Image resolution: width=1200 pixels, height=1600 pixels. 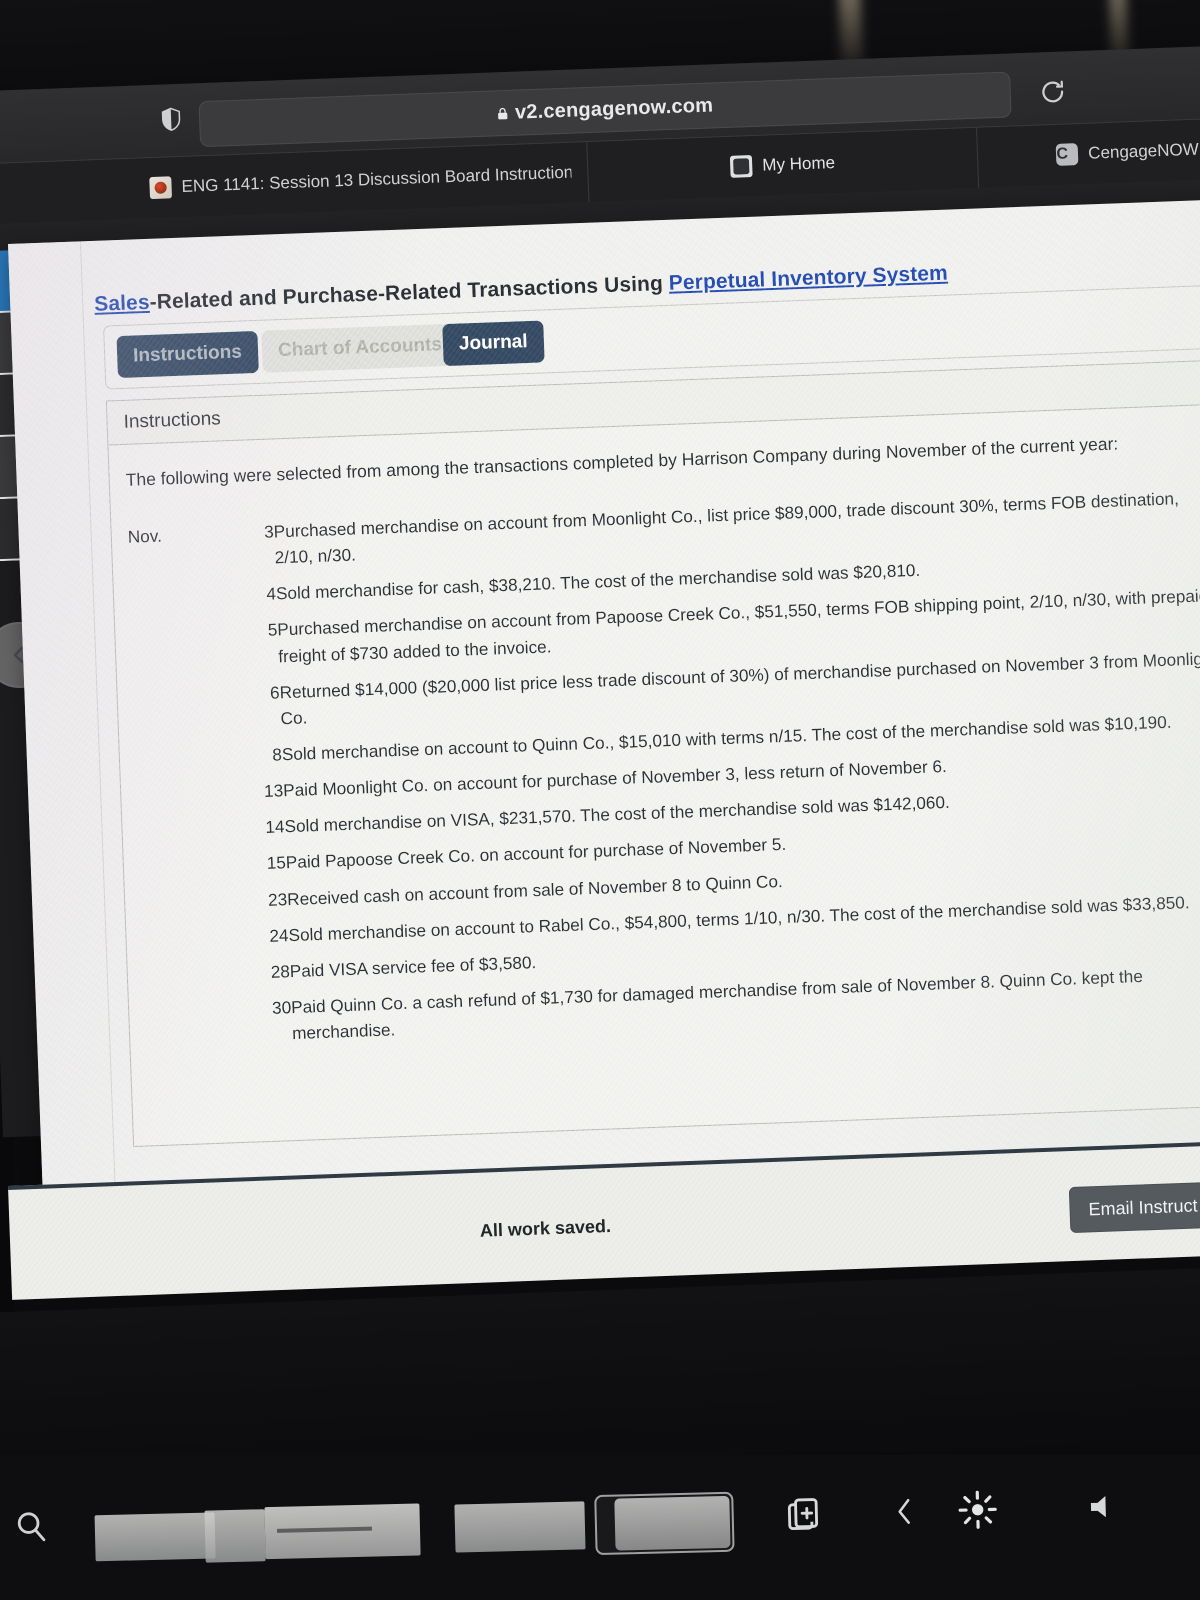 What do you see at coordinates (803, 1514) in the screenshot?
I see `new-tab-icon` at bounding box center [803, 1514].